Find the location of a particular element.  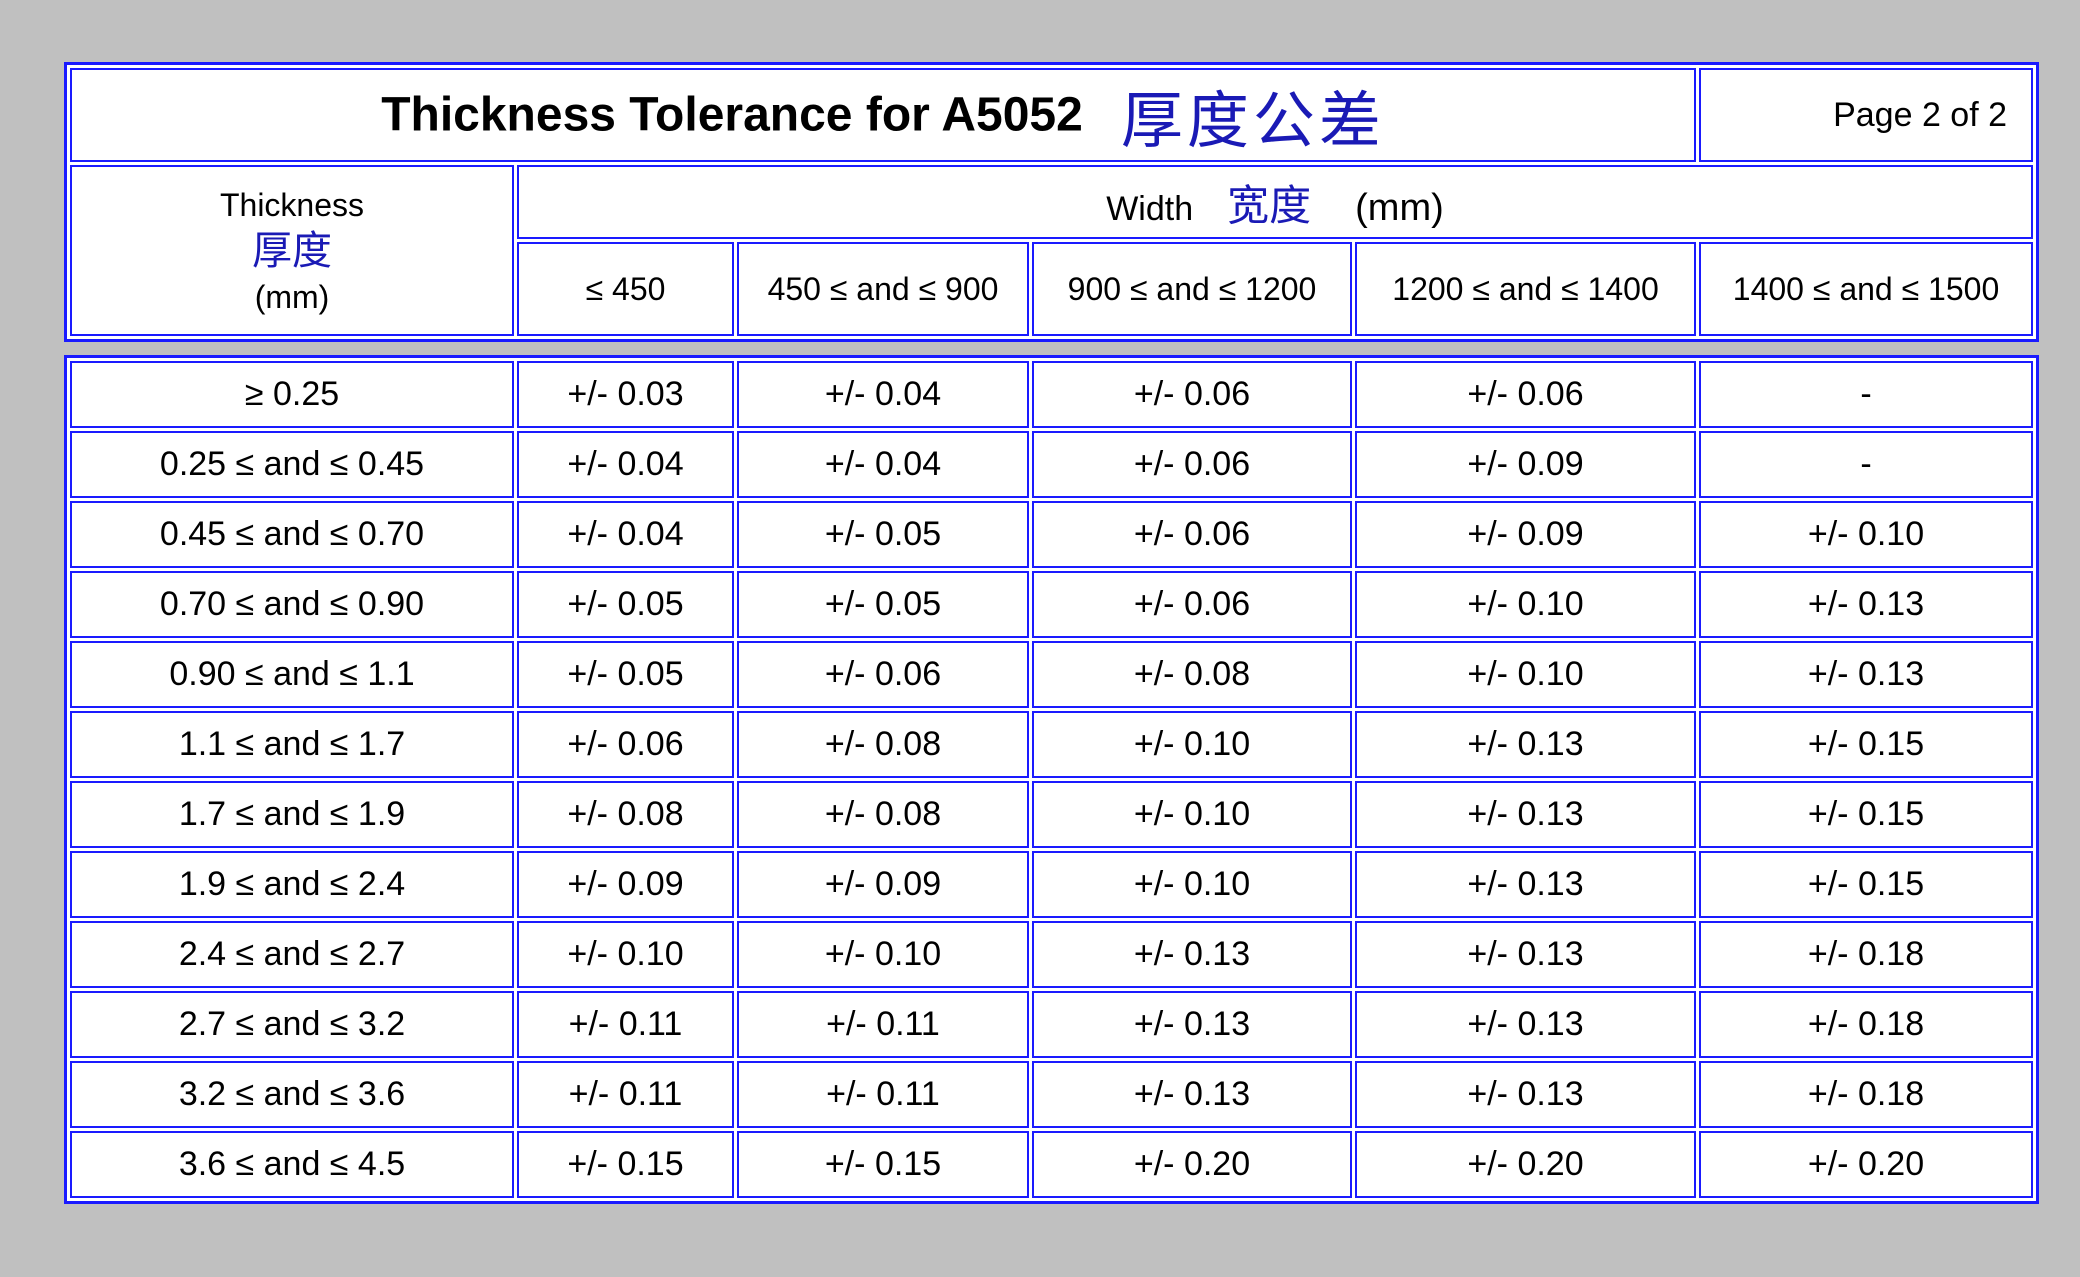

width-column-header: 1200 ≤ and ≤ 1400 is located at coordinates (1526, 289).